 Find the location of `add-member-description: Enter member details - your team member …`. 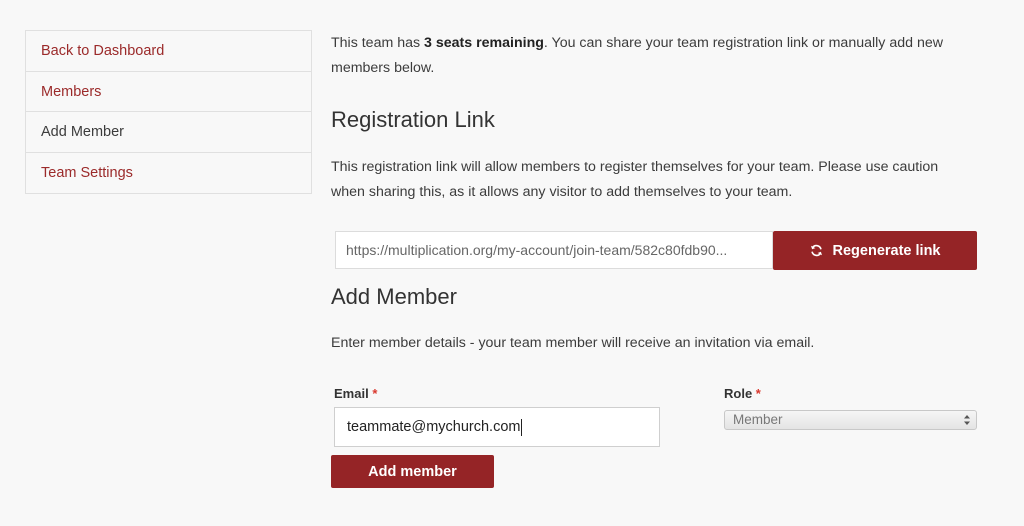

add-member-description: Enter member details - your team member … is located at coordinates (573, 343).